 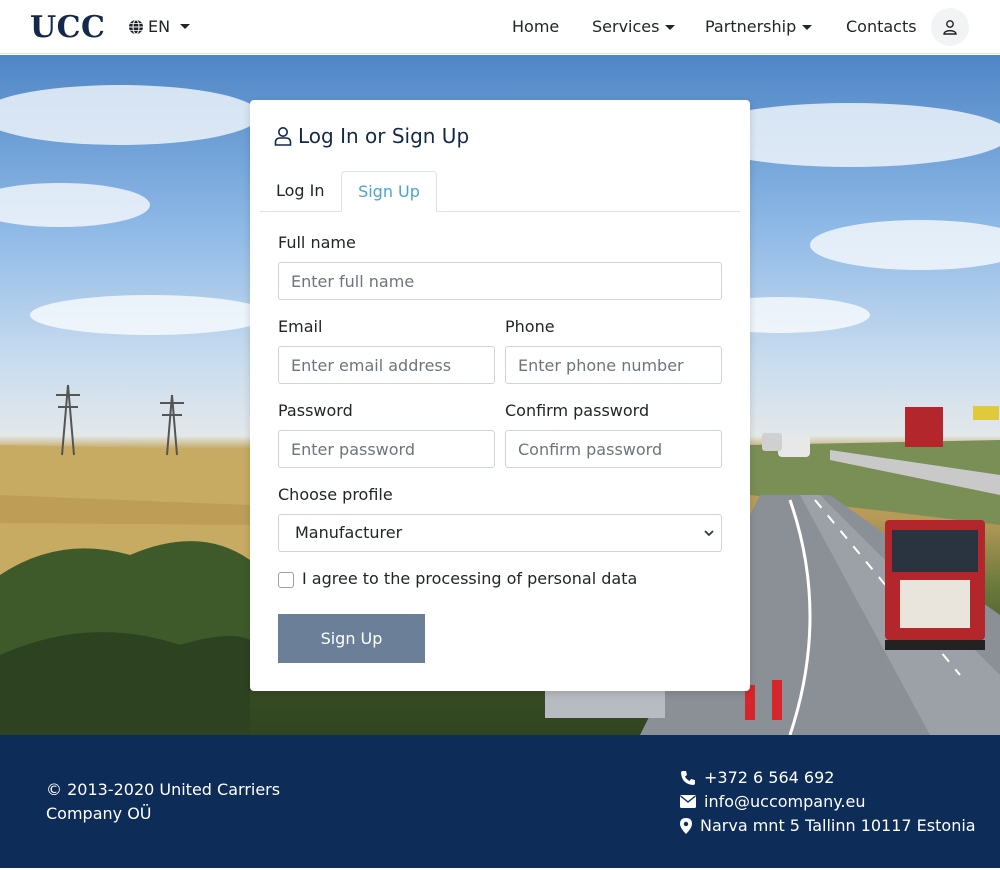 I want to click on full-name-label: Full name, so click(x=317, y=242).